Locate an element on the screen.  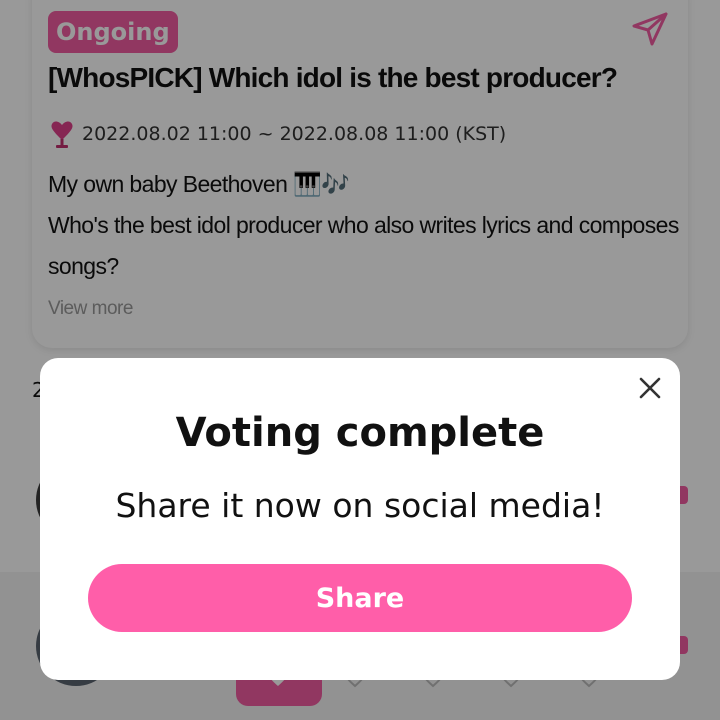
share-button: Share is located at coordinates (360, 598).